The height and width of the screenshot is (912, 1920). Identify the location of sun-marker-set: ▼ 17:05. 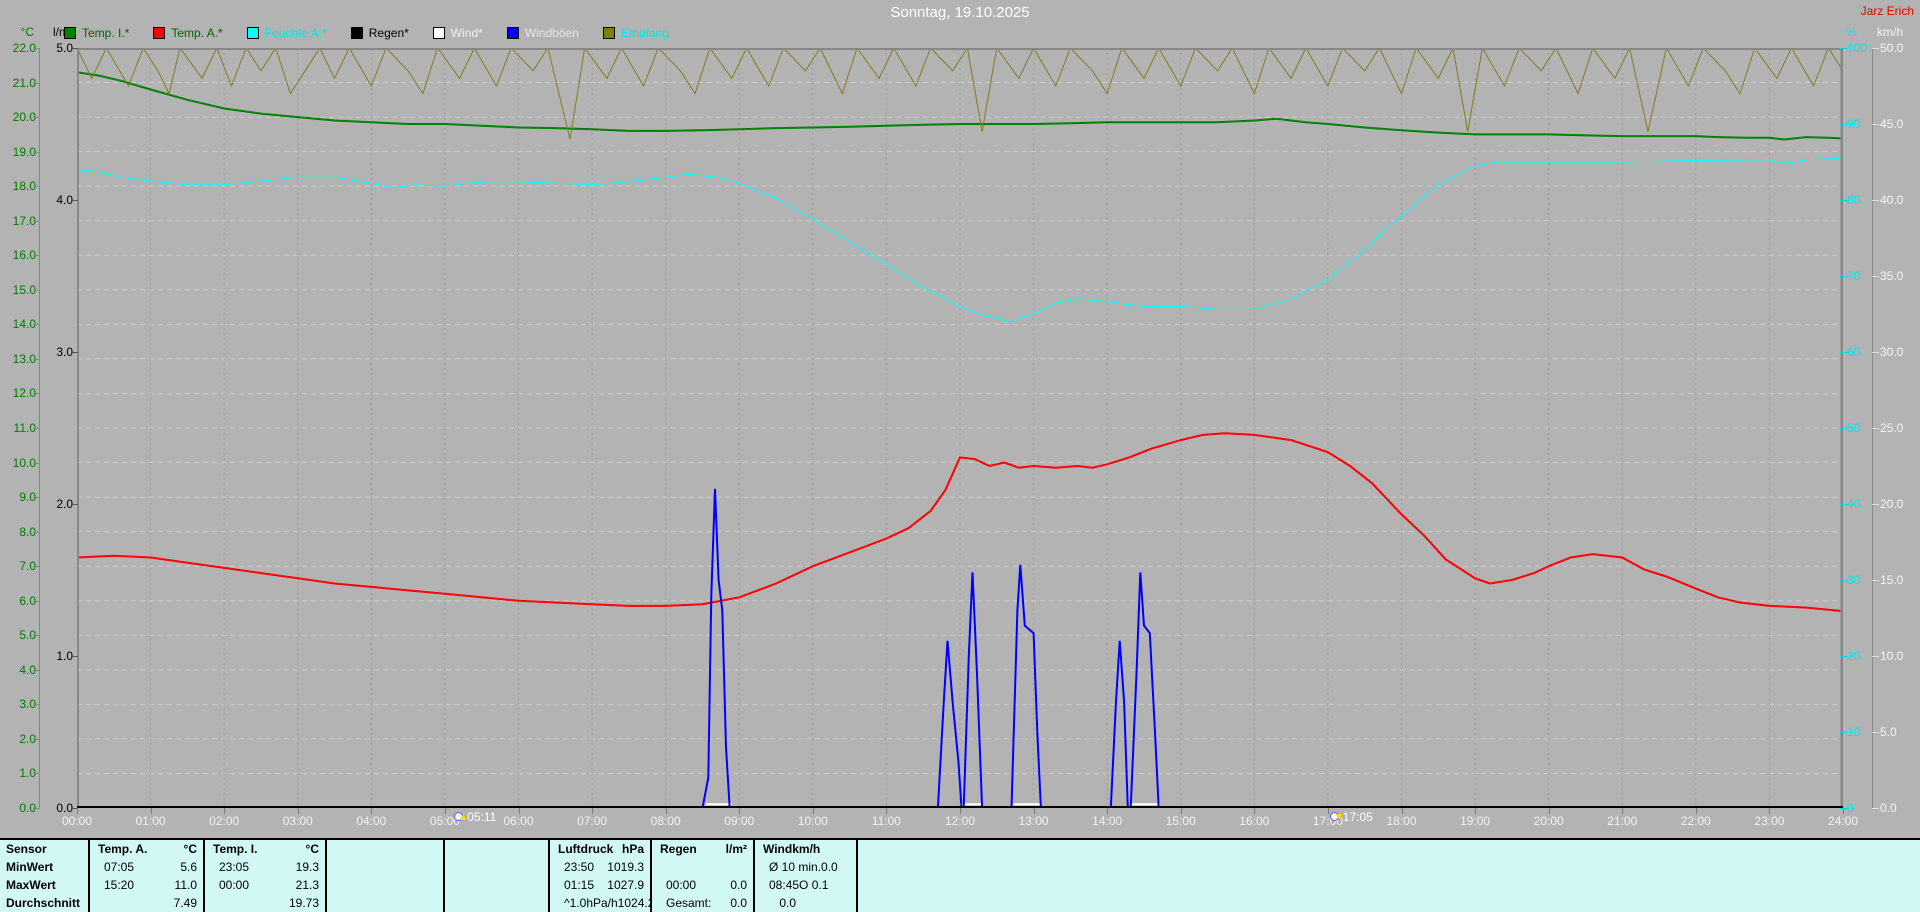
(1351, 817).